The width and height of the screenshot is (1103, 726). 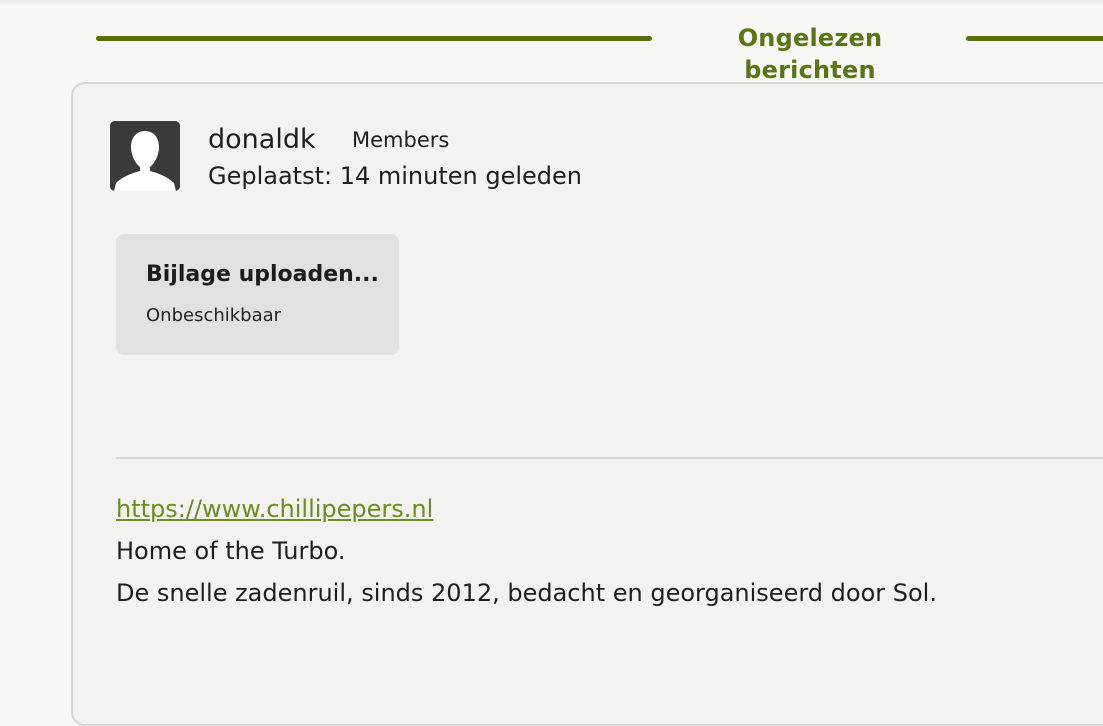 I want to click on attachment-upload-box: Bijlage uploaden... Onbeschikbaar, so click(x=257, y=294).